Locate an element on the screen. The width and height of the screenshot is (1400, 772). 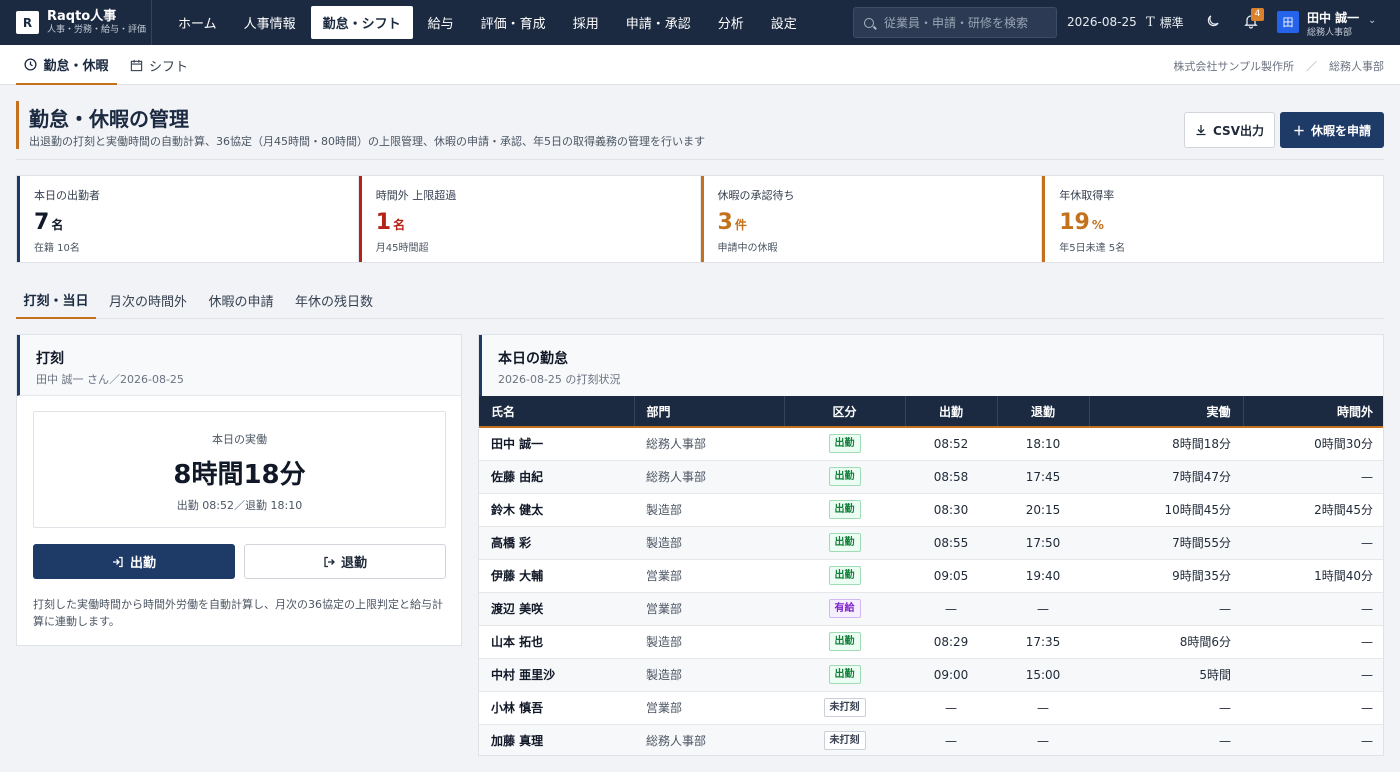
col-name: 氏名 is located at coordinates (557, 412).